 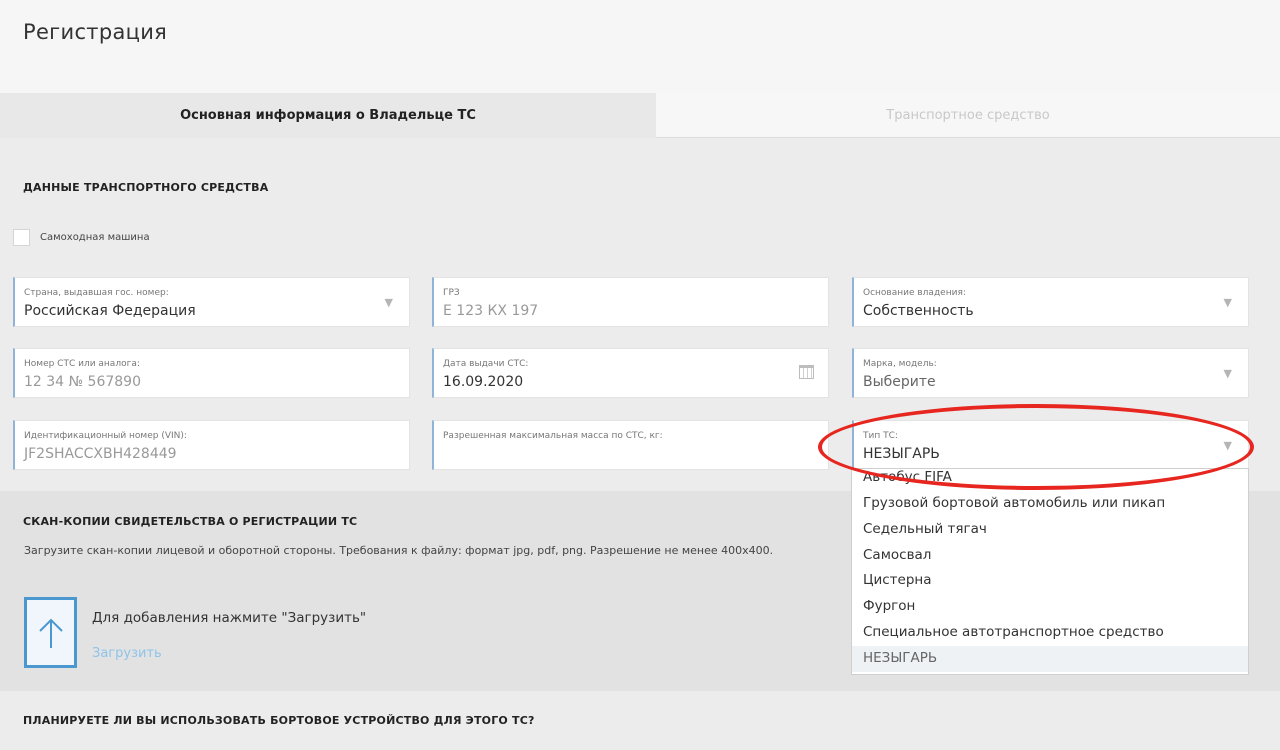 I want to click on arrow-up-icon, so click(x=50, y=633).